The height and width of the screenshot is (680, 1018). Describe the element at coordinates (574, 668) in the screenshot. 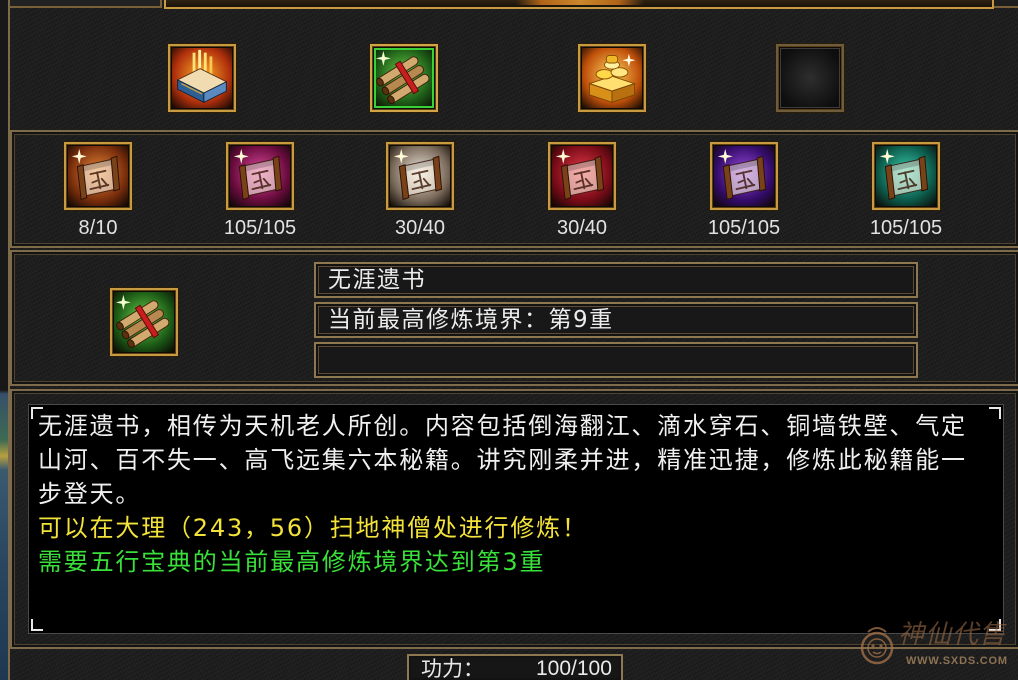

I see `power-value: 100/100` at that location.